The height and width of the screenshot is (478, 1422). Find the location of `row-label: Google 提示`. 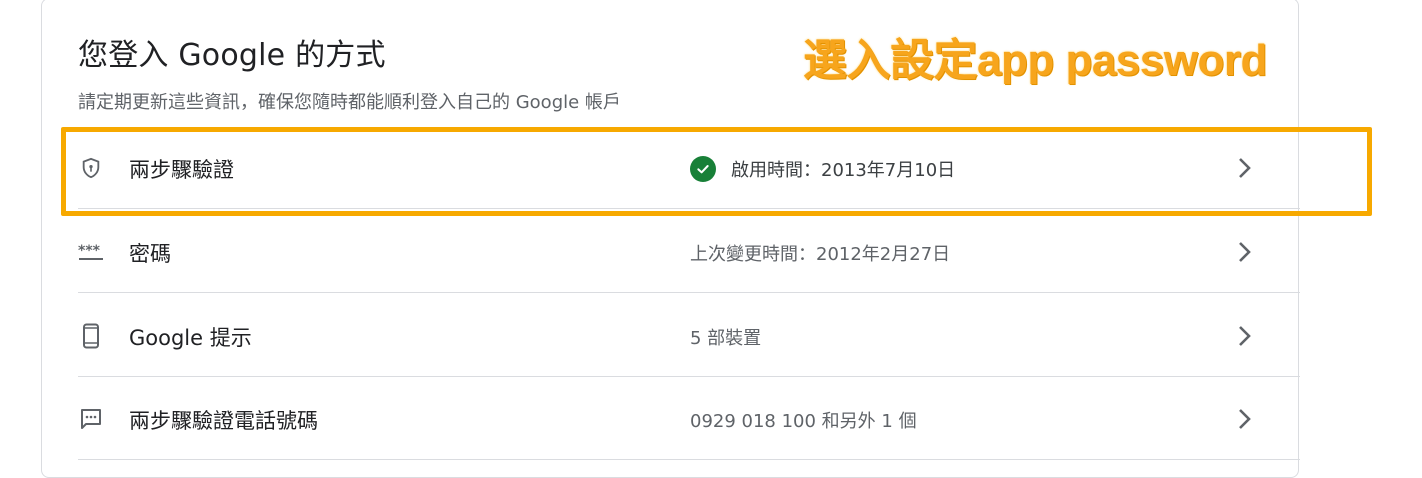

row-label: Google 提示 is located at coordinates (190, 338).